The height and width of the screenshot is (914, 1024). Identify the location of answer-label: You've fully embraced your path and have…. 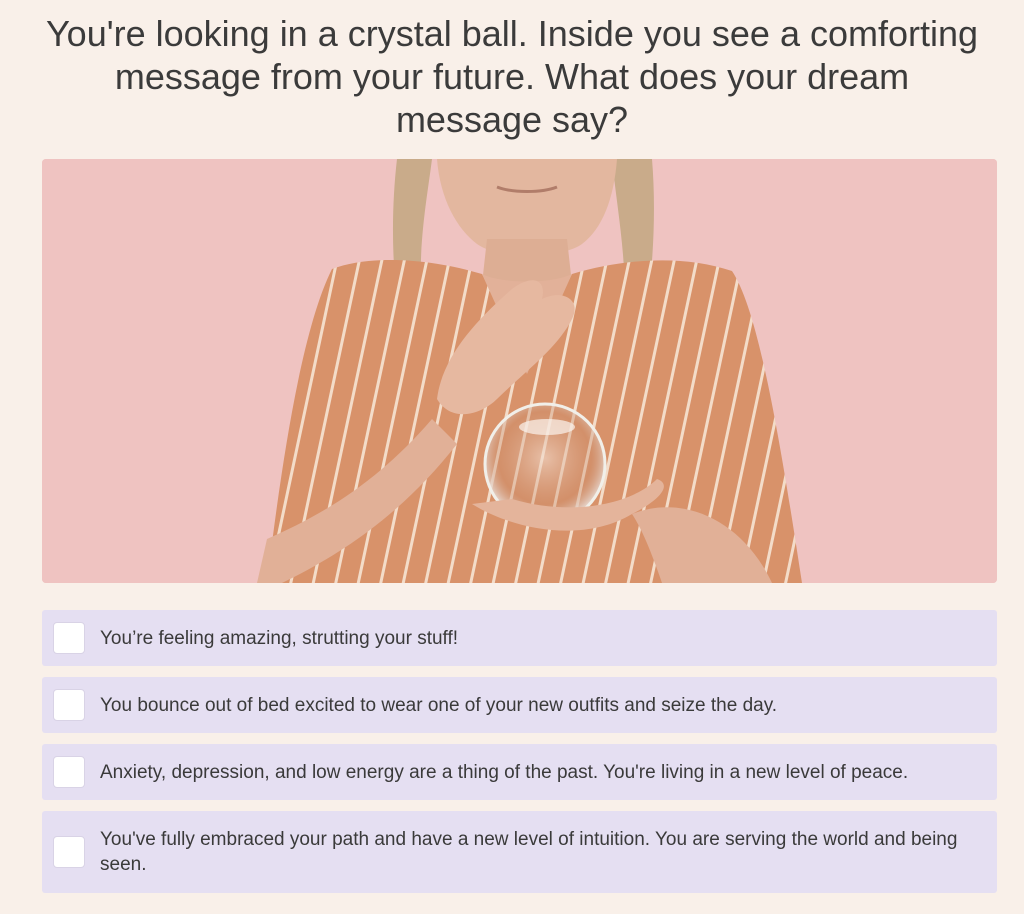
(529, 852).